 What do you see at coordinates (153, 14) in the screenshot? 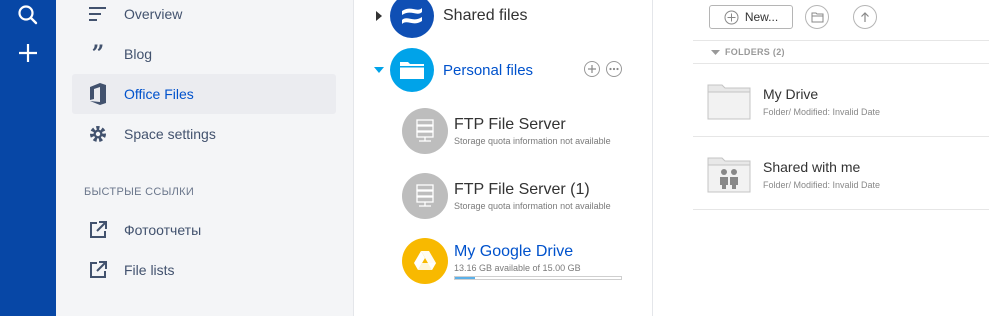
I see `sidebar-item-label: Overview` at bounding box center [153, 14].